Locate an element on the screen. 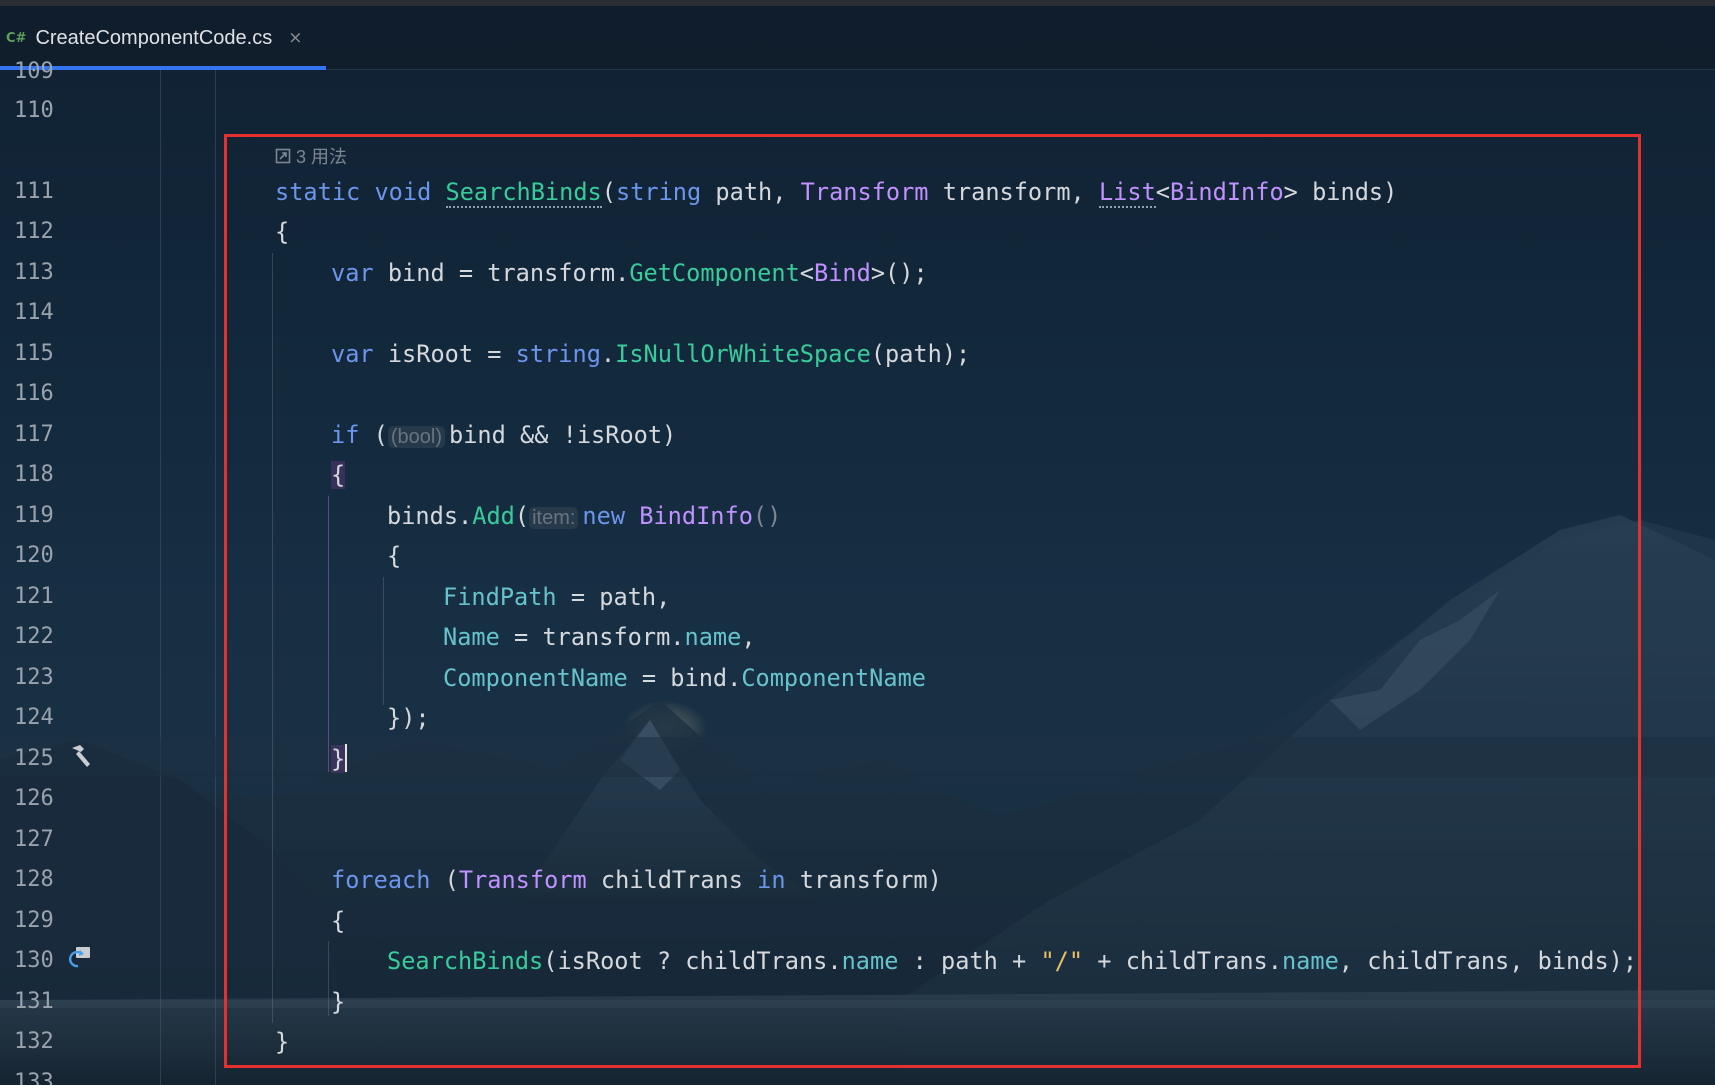 Image resolution: width=1715 pixels, height=1085 pixels. code-line-132: } is located at coordinates (282, 1042).